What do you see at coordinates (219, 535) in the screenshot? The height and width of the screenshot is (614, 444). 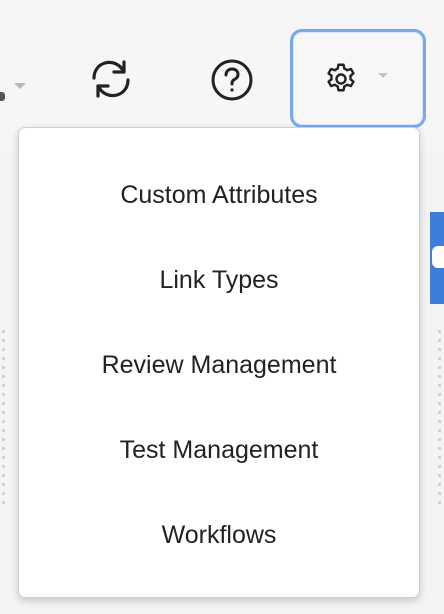 I see `menu-item-workflows: Workflows` at bounding box center [219, 535].